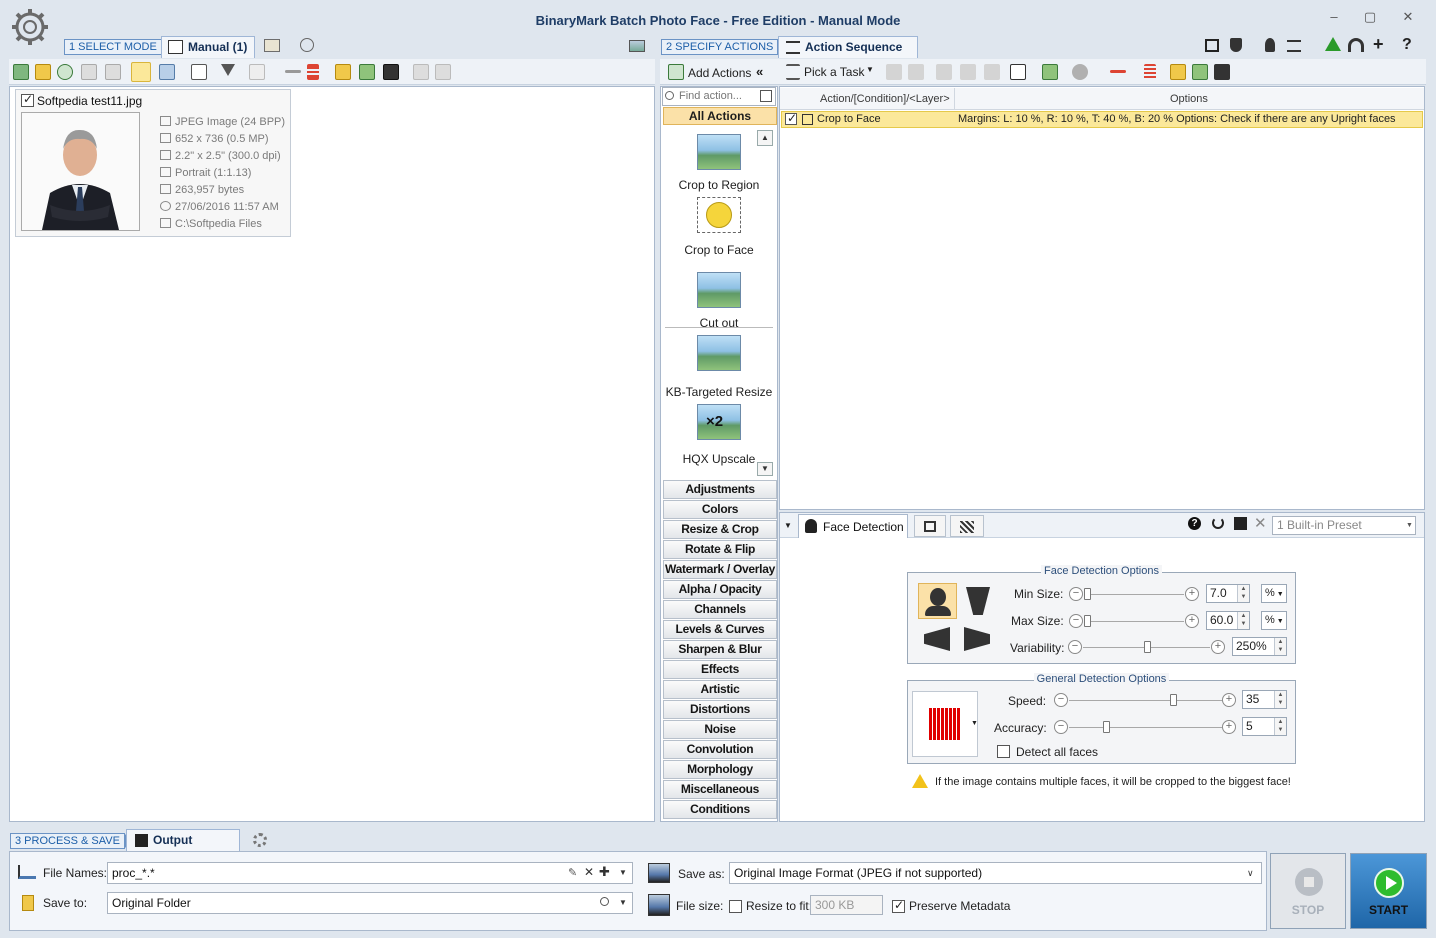  I want to click on min-size-slider, so click(1087, 594).